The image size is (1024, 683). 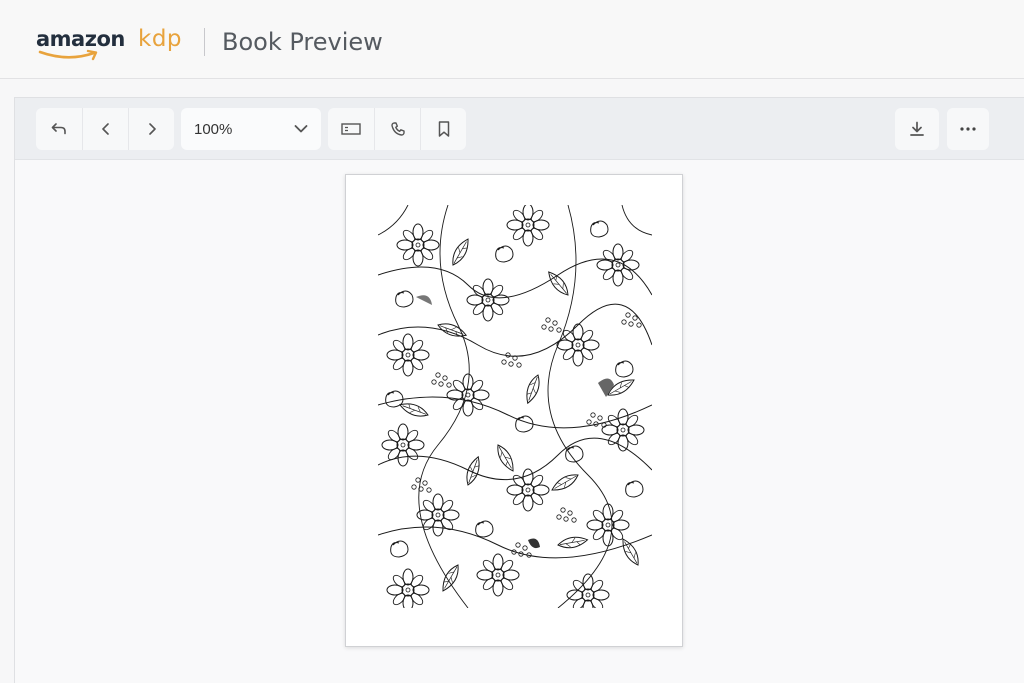 What do you see at coordinates (80, 39) in the screenshot?
I see `logo-amazon-text: amazon` at bounding box center [80, 39].